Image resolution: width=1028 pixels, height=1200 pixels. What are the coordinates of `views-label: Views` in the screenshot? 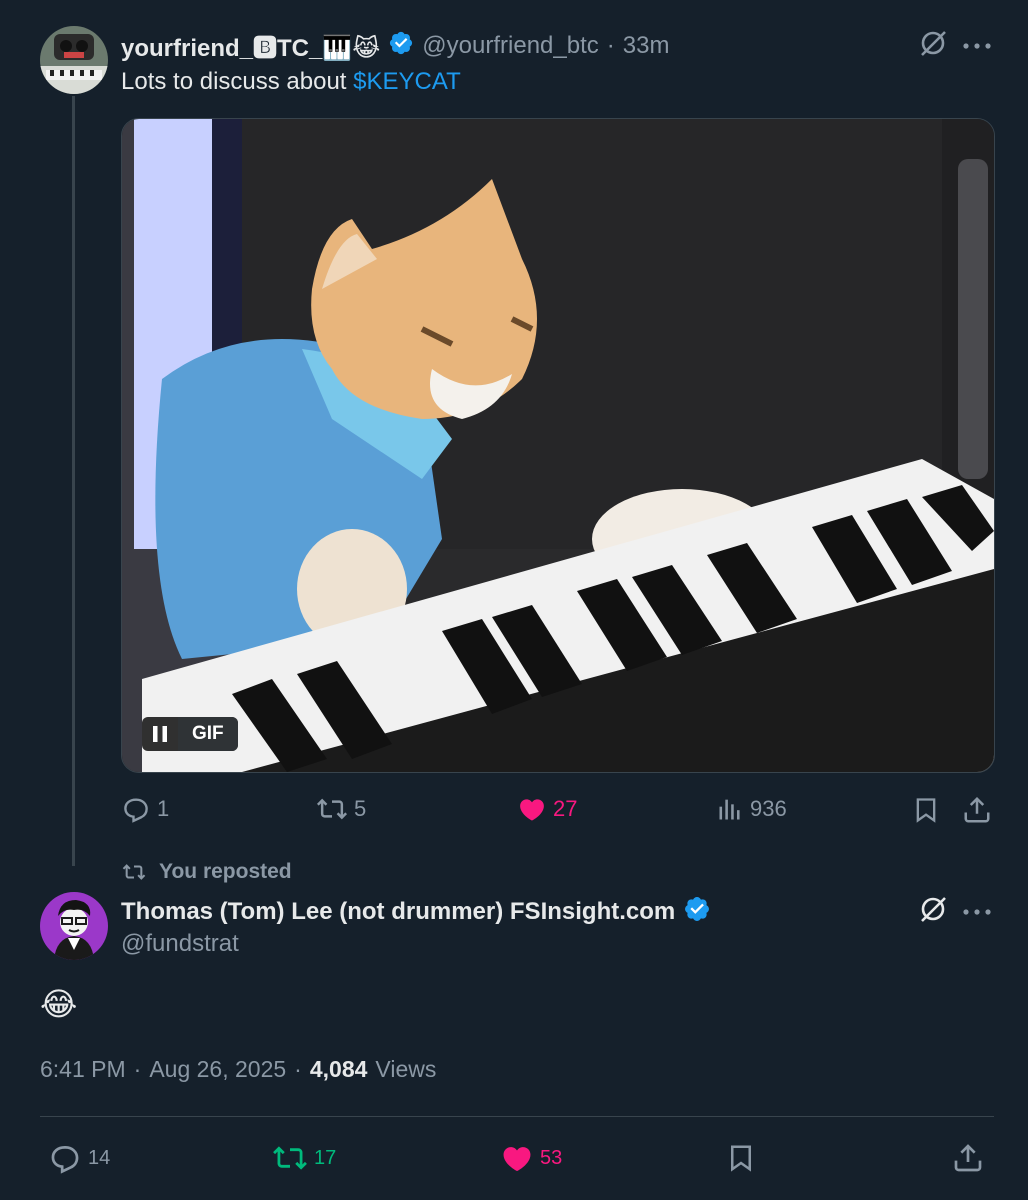 It's located at (406, 1069).